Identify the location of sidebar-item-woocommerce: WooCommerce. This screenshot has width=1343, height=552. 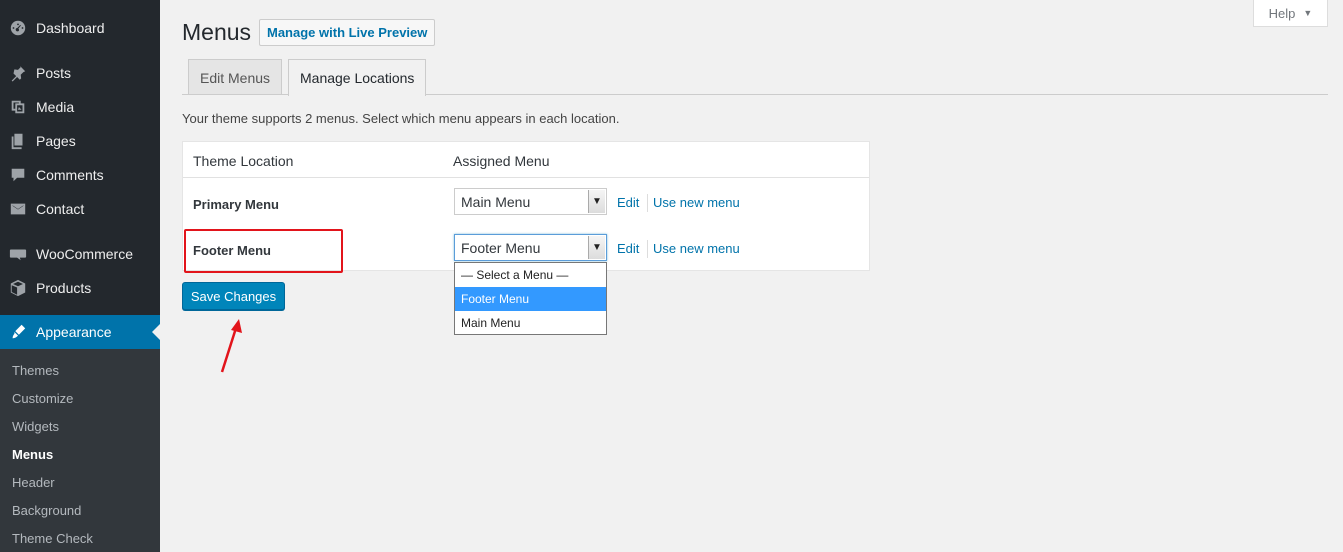
(80, 254).